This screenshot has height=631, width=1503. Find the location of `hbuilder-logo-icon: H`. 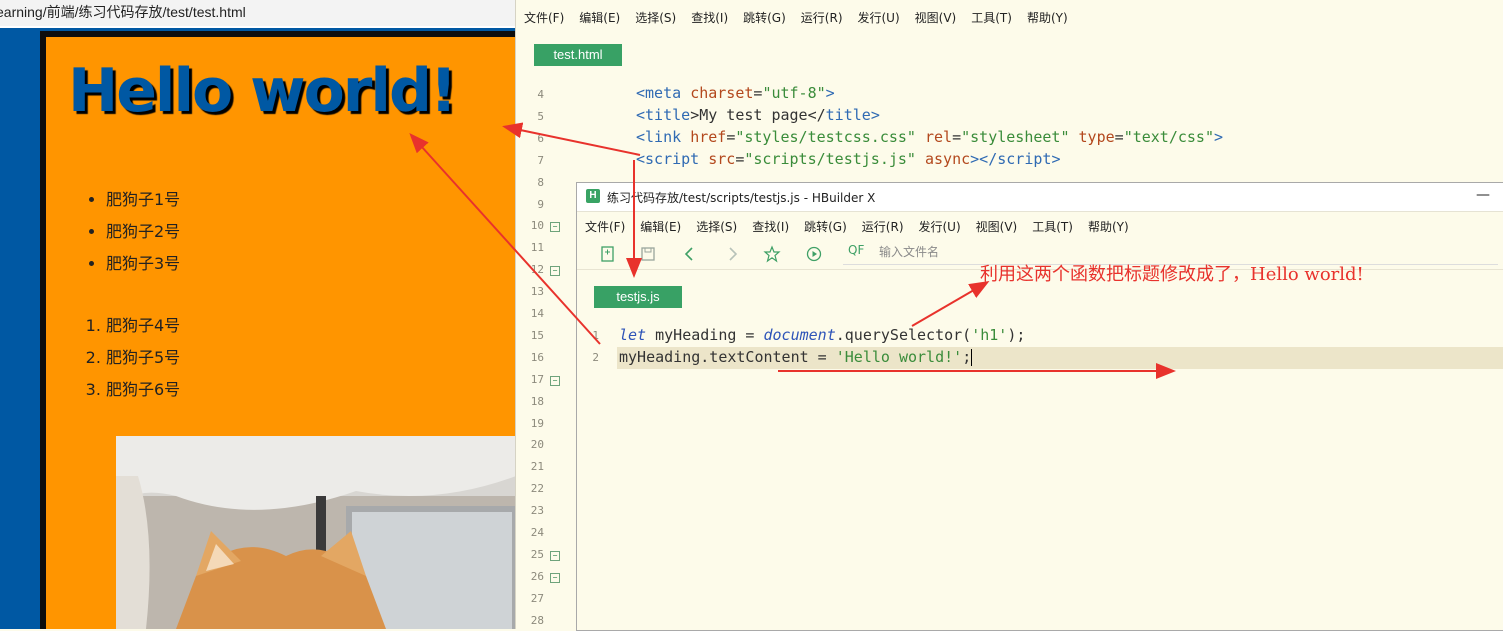

hbuilder-logo-icon: H is located at coordinates (593, 196).